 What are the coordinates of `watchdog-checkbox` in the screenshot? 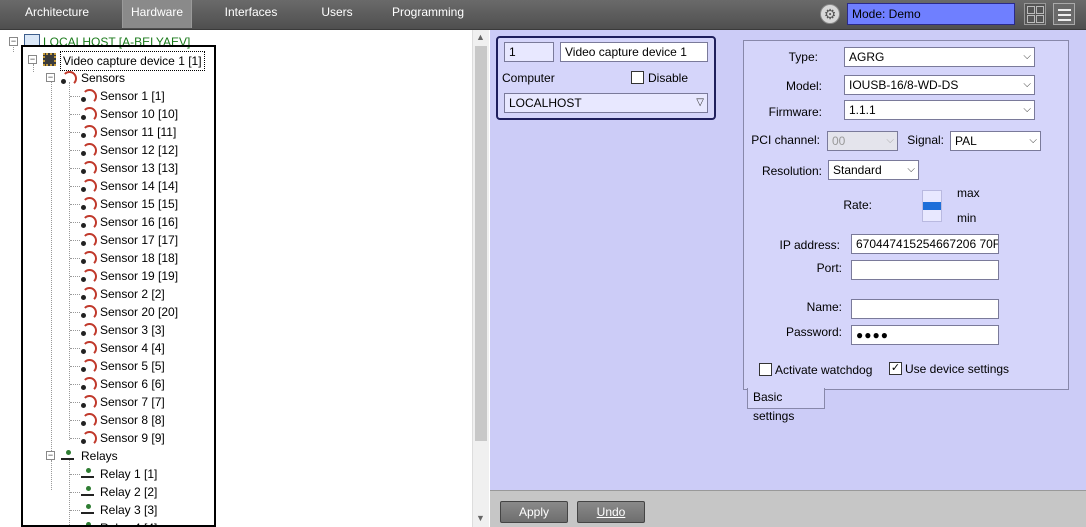 It's located at (765, 369).